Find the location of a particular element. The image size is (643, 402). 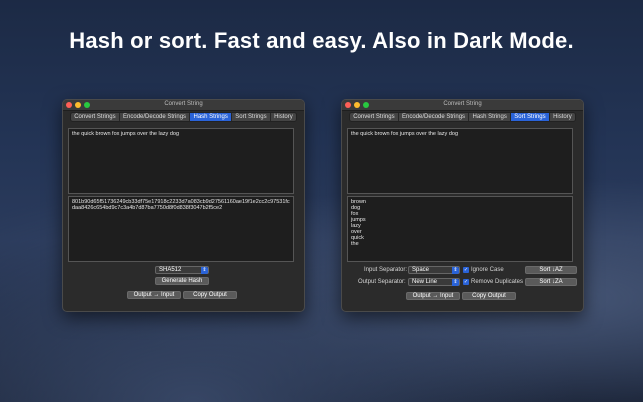

ignore-case-label: Ignore Case is located at coordinates (487, 270).